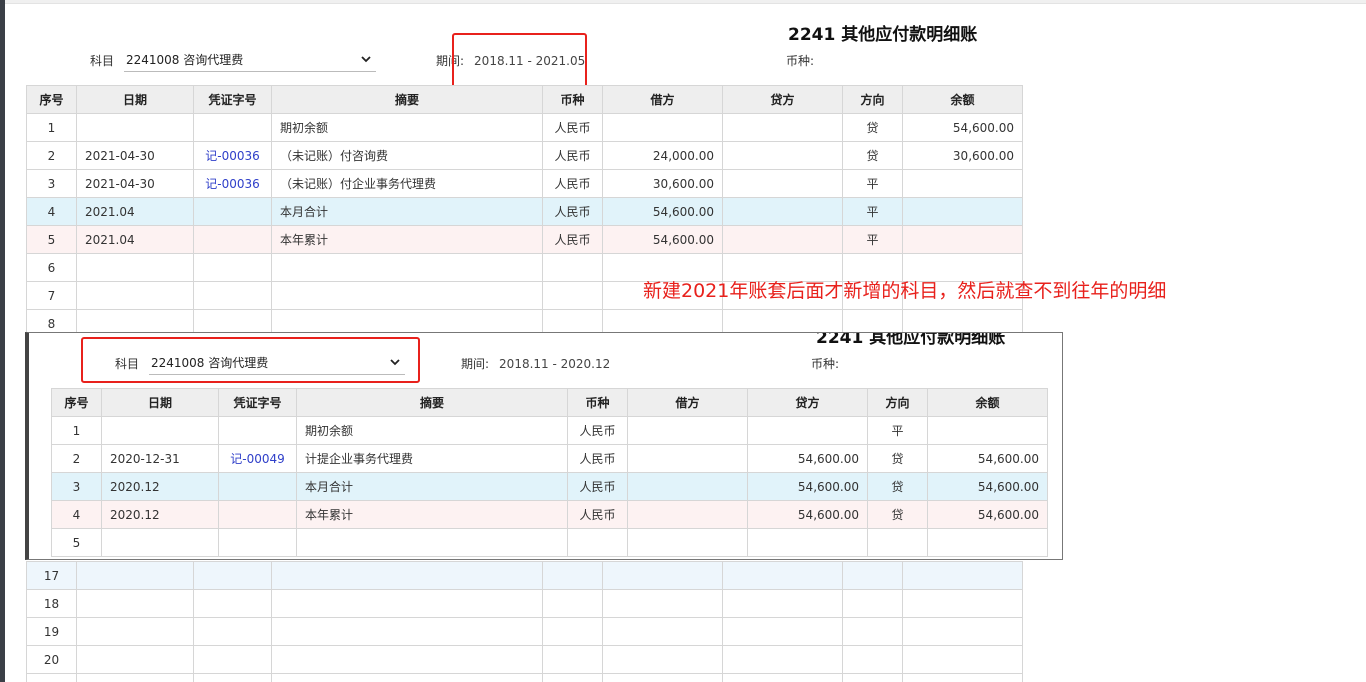  What do you see at coordinates (432, 458) in the screenshot?
I see `cell-summary: 计提企业事务代理费` at bounding box center [432, 458].